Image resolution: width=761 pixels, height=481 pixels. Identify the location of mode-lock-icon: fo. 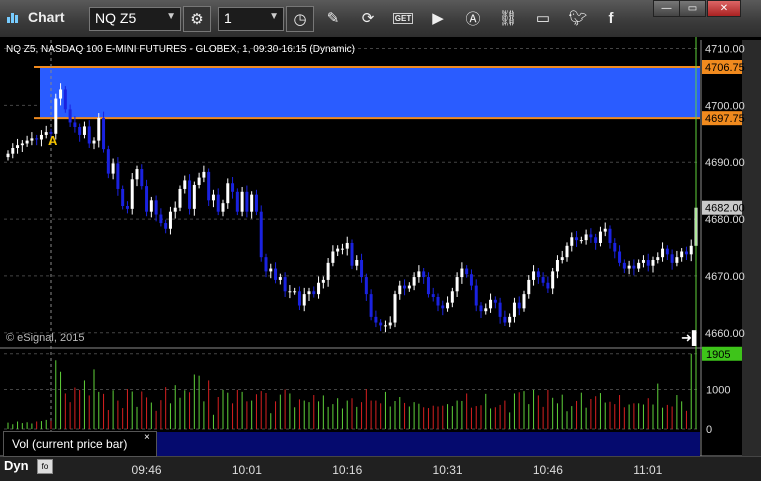
(45, 466).